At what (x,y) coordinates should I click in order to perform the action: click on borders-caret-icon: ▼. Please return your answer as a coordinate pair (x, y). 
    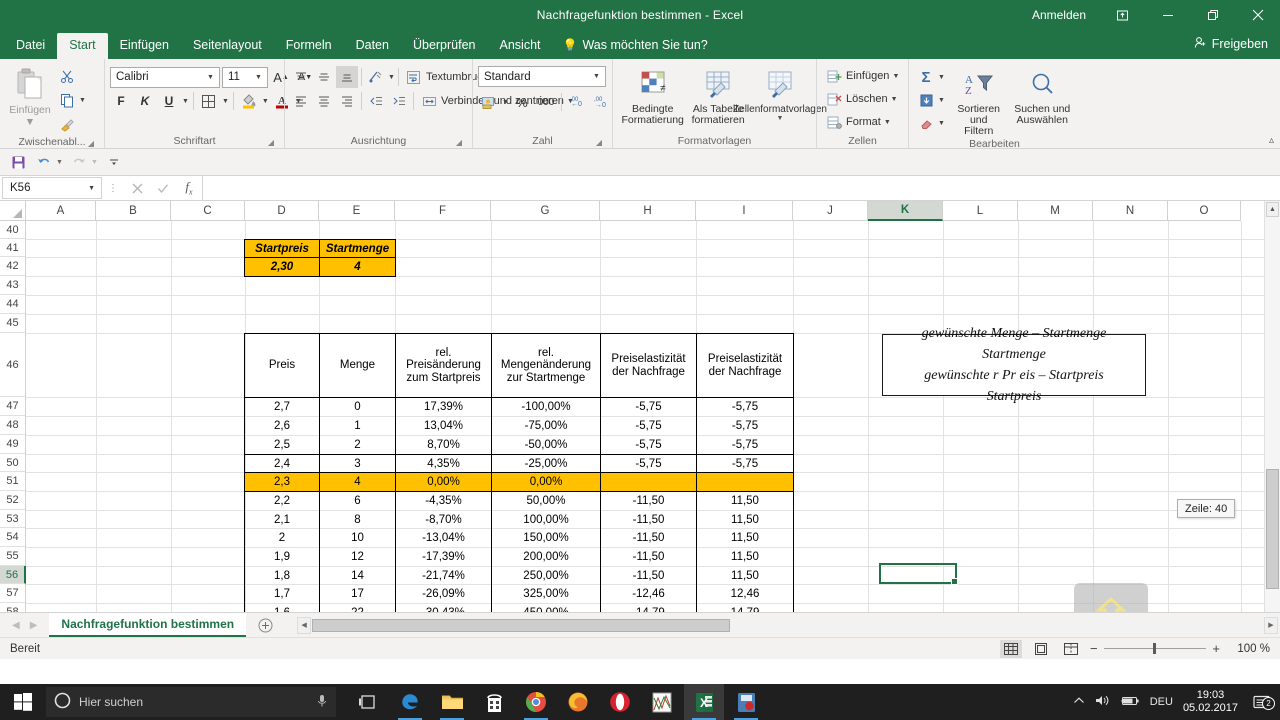
    Looking at the image, I should click on (225, 101).